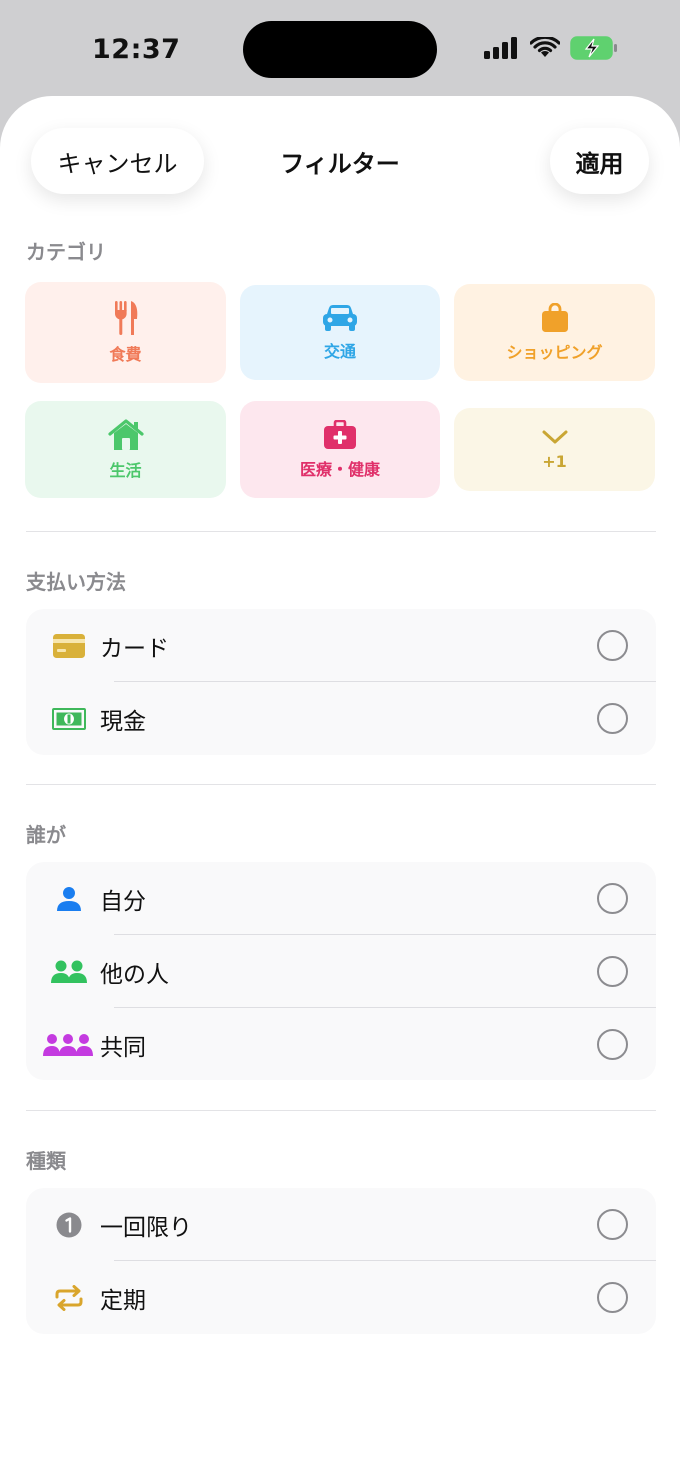  I want to click on option-label: 一回限り, so click(146, 1227).